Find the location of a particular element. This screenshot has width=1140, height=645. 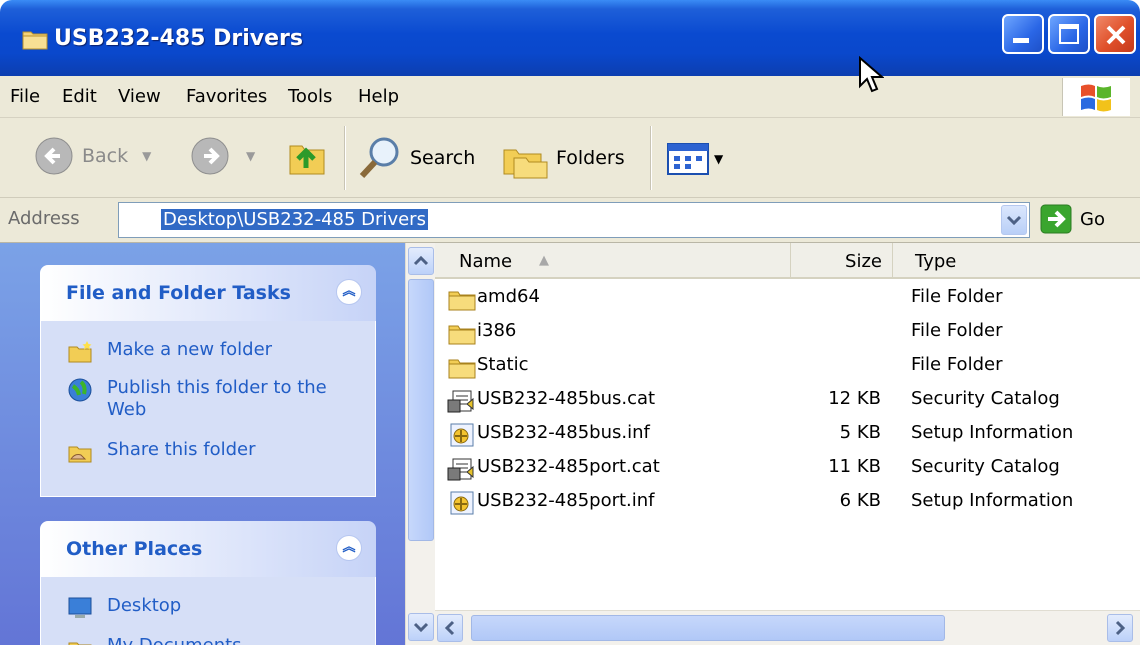

minimize-icon is located at coordinates (1021, 40).